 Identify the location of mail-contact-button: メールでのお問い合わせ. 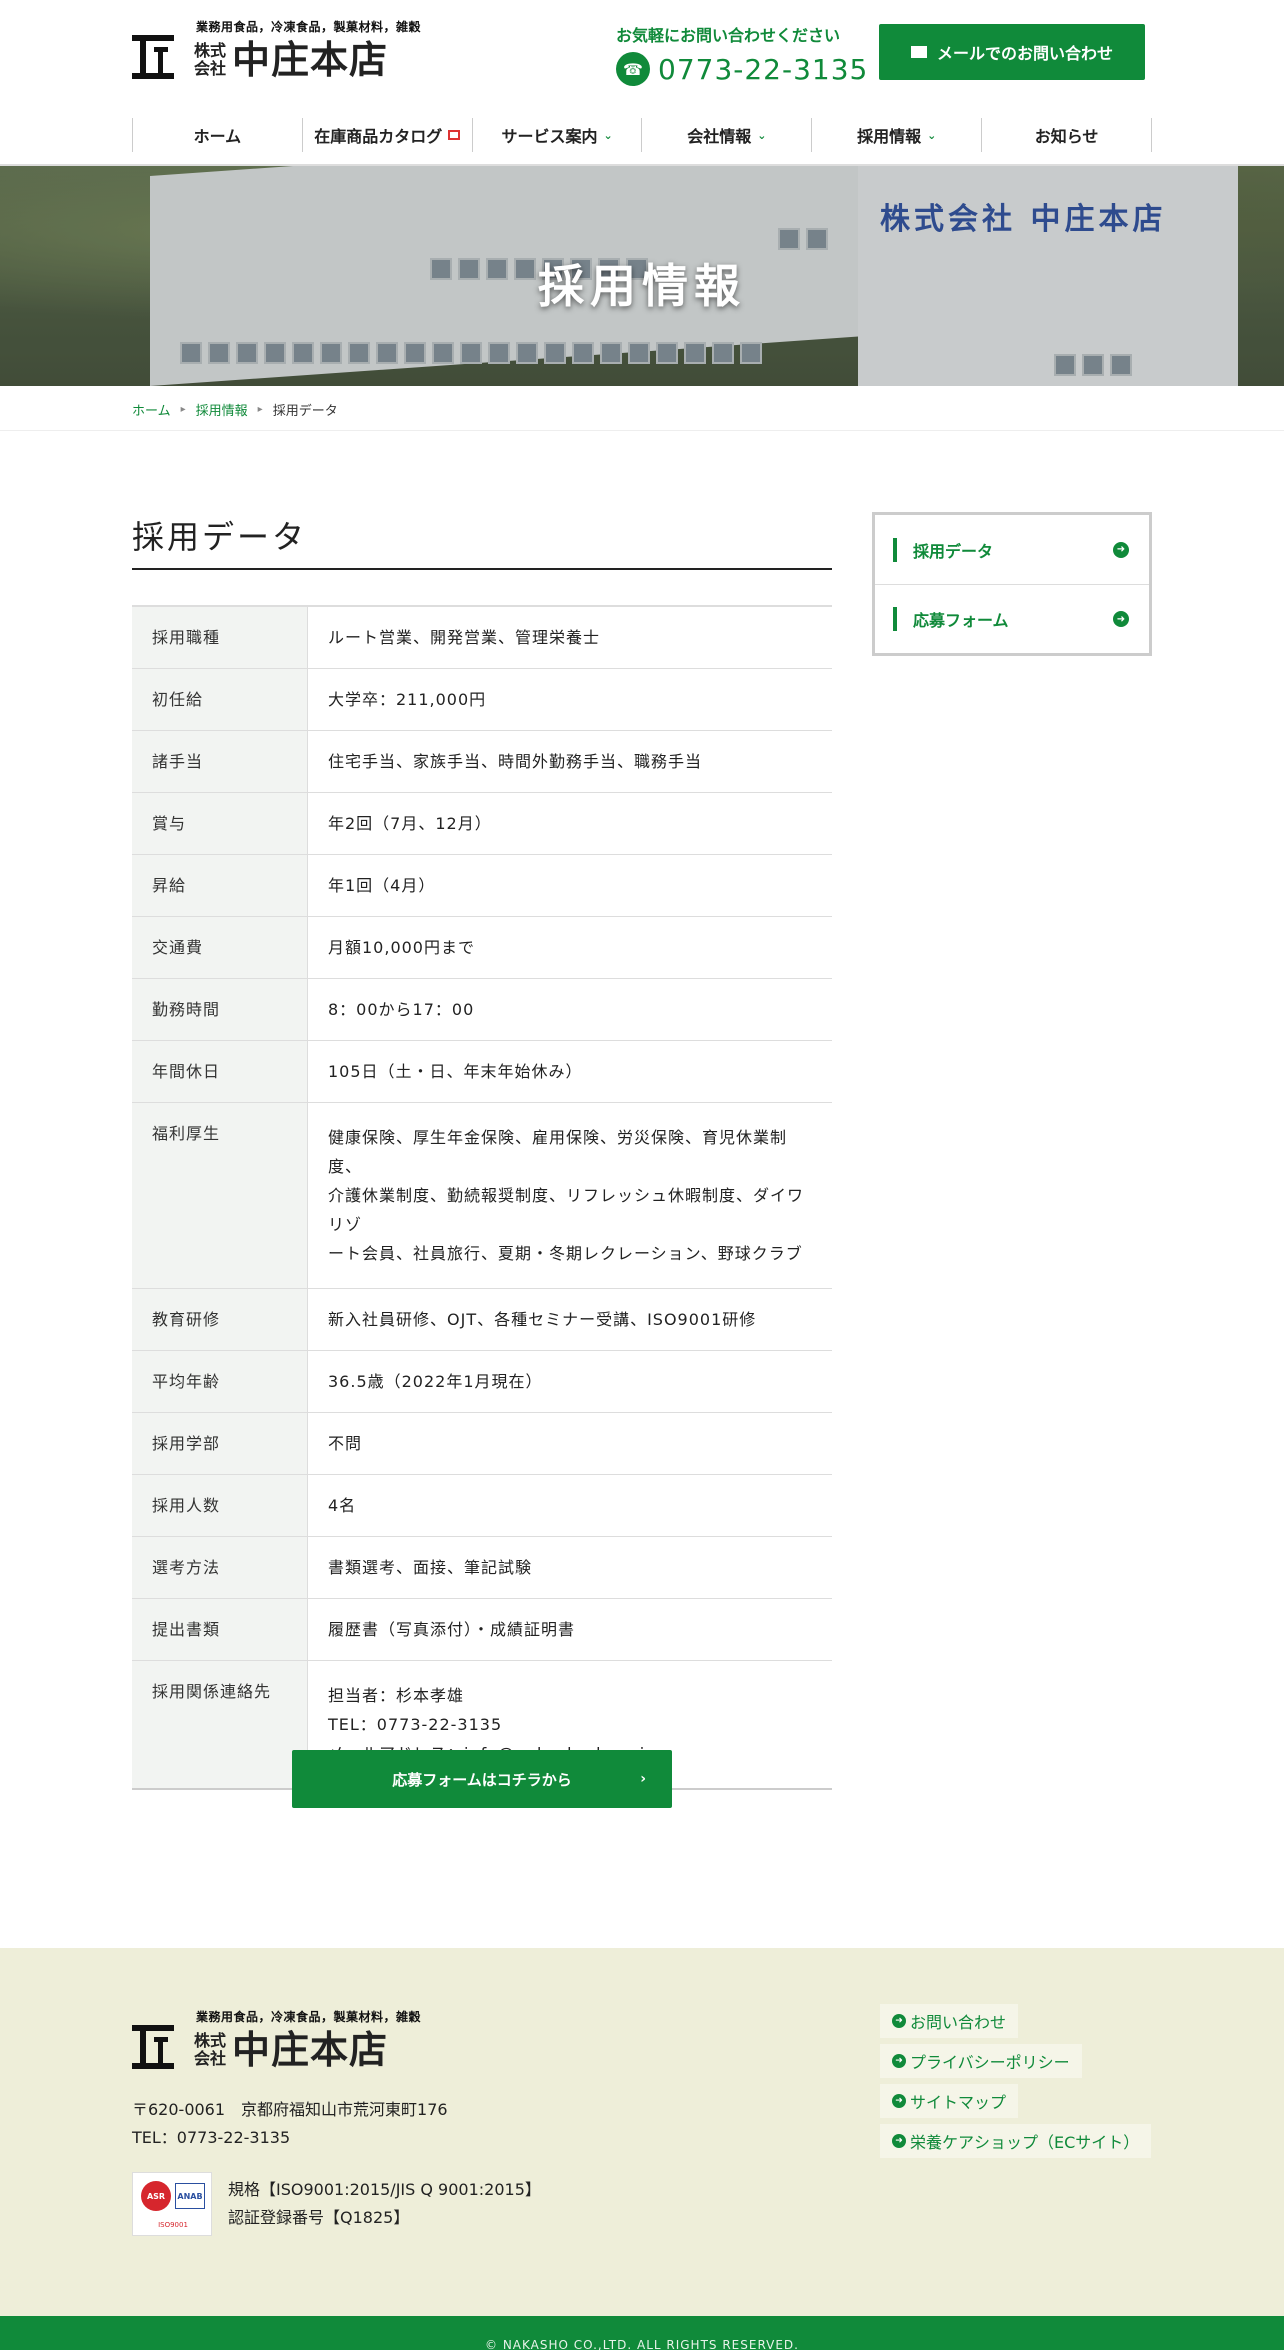
(1012, 52).